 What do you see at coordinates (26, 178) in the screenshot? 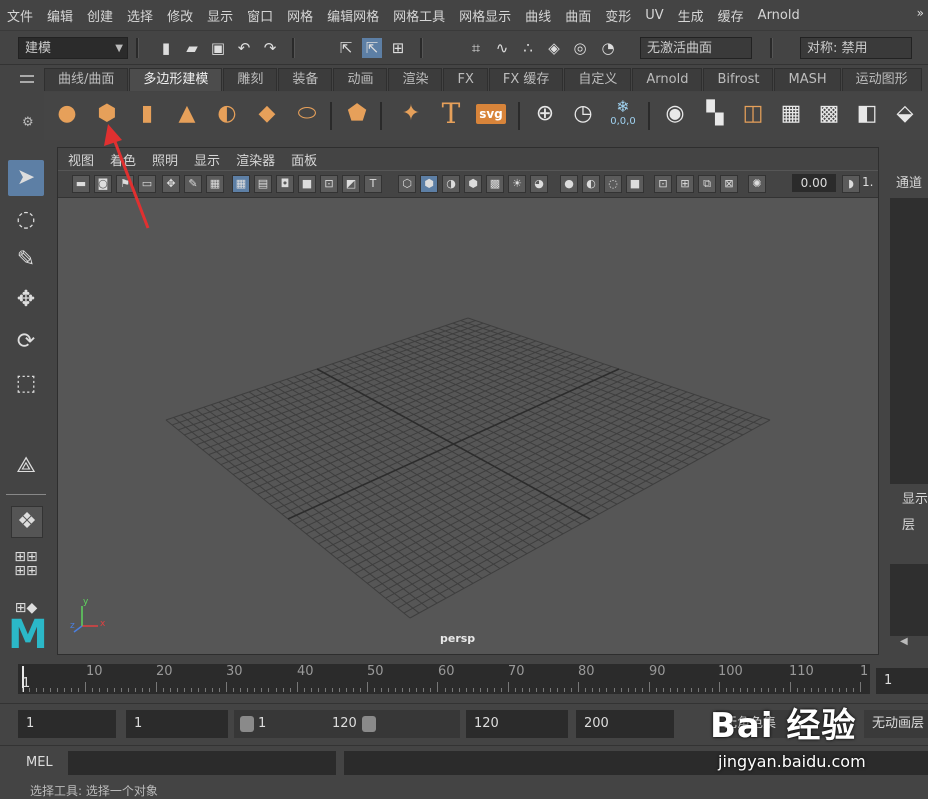
I see `select-tool-icon: ➤` at bounding box center [26, 178].